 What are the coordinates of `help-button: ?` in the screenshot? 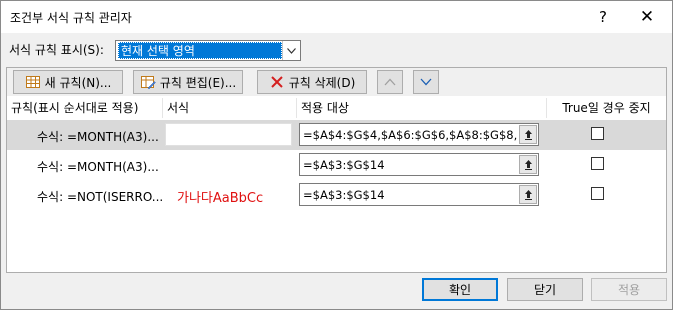 It's located at (603, 17).